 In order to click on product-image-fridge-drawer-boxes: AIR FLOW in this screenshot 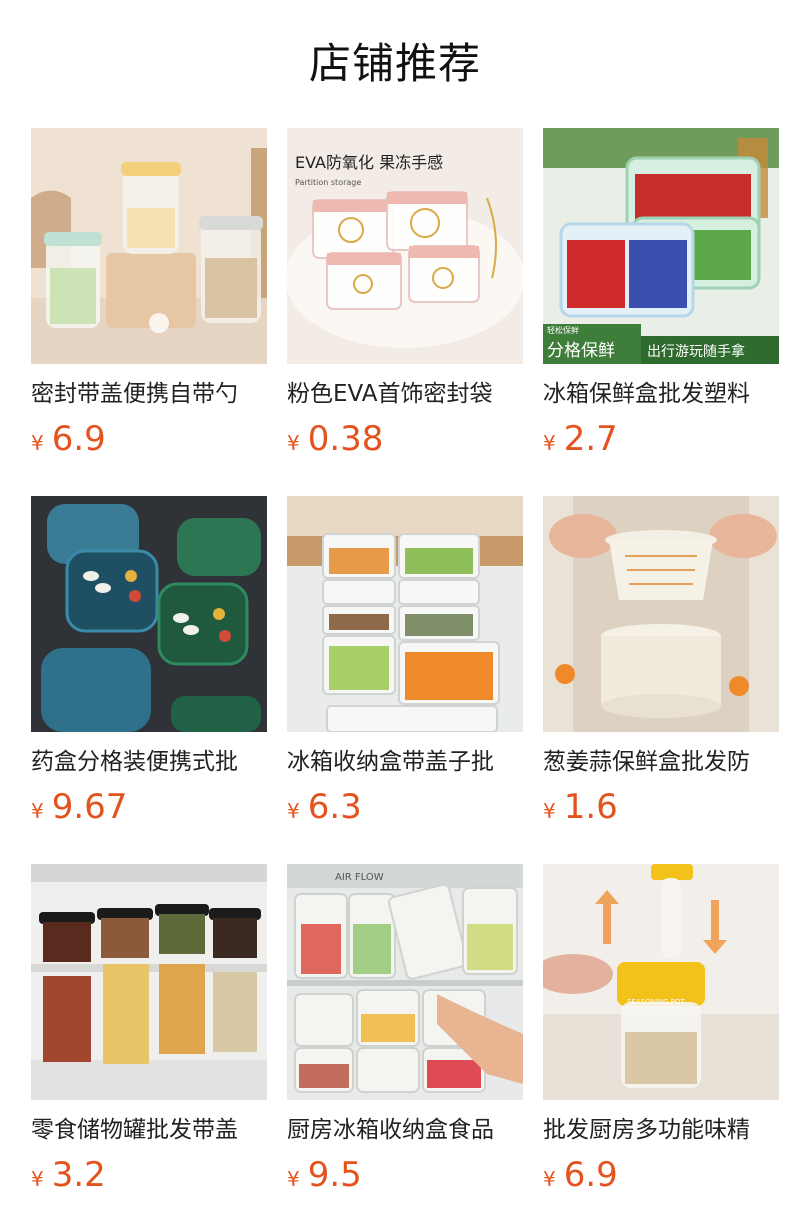, I will do `click(405, 982)`.